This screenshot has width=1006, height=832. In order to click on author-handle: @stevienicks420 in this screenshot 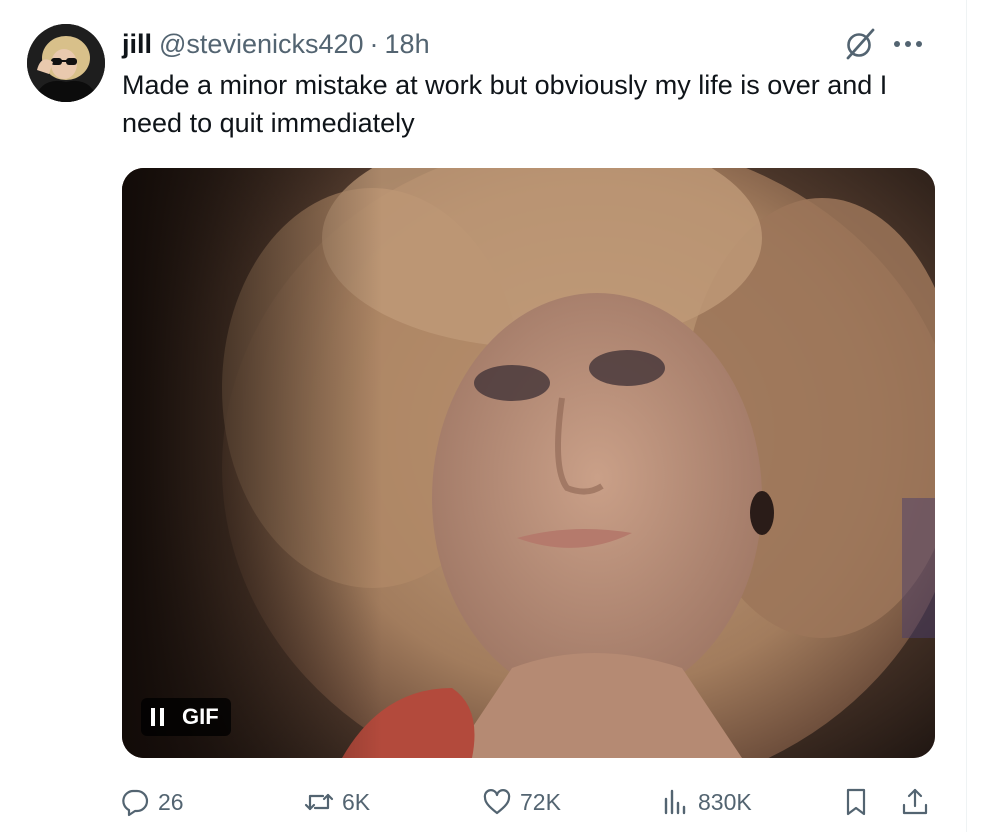, I will do `click(261, 44)`.